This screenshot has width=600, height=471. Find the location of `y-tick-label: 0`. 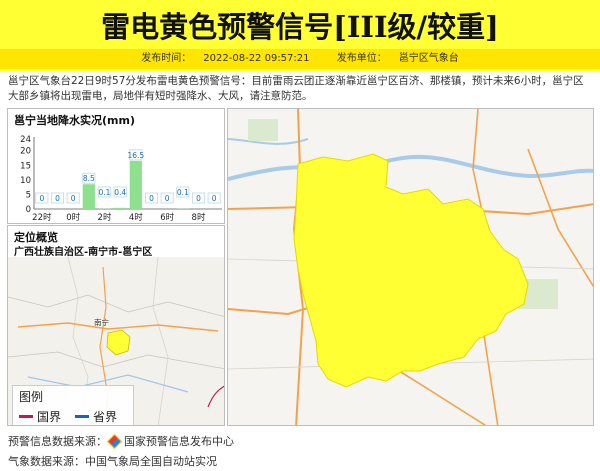

y-tick-label: 0 is located at coordinates (28, 210).